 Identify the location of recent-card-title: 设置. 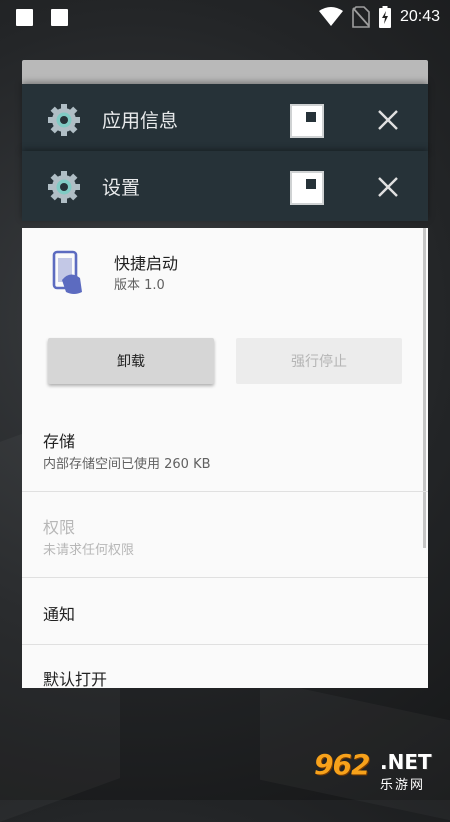
(121, 187).